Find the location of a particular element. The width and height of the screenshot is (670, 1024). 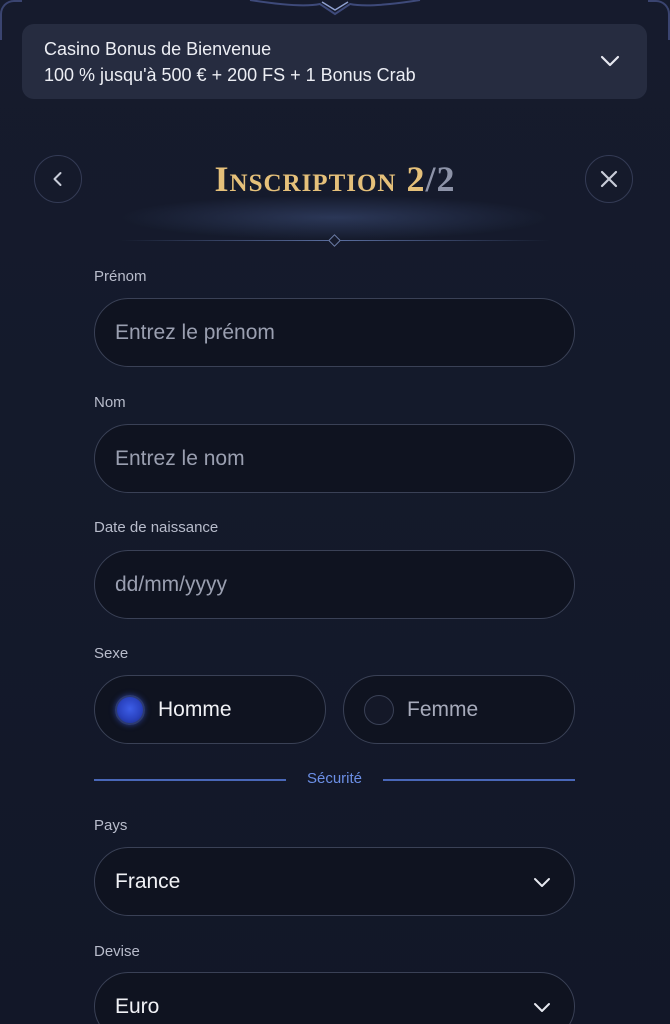

divider-line-right is located at coordinates (479, 780).